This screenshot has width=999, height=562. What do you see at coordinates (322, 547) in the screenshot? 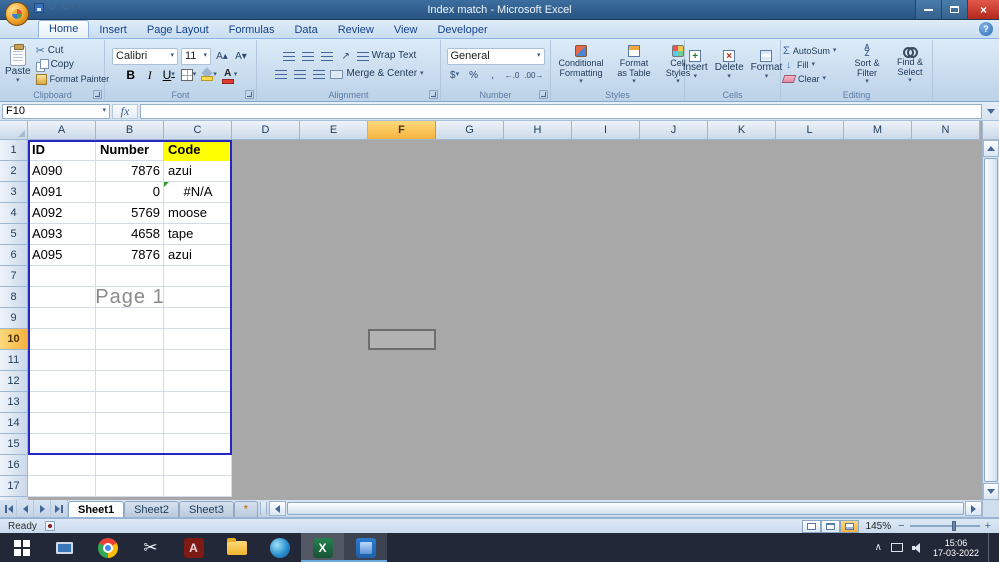
I see `taskbar-excel-button: X` at bounding box center [322, 547].